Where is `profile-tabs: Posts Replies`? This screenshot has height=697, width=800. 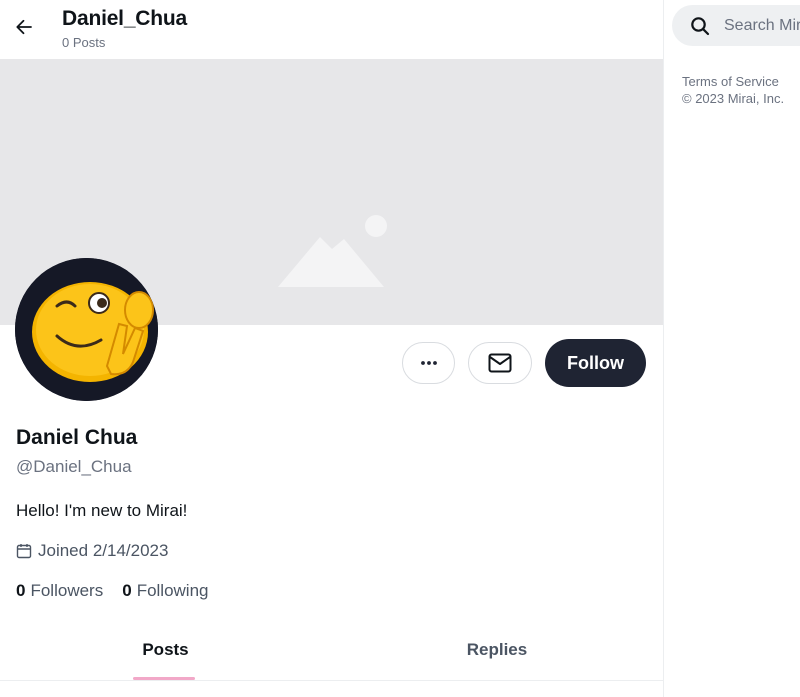 profile-tabs: Posts Replies is located at coordinates (331, 650).